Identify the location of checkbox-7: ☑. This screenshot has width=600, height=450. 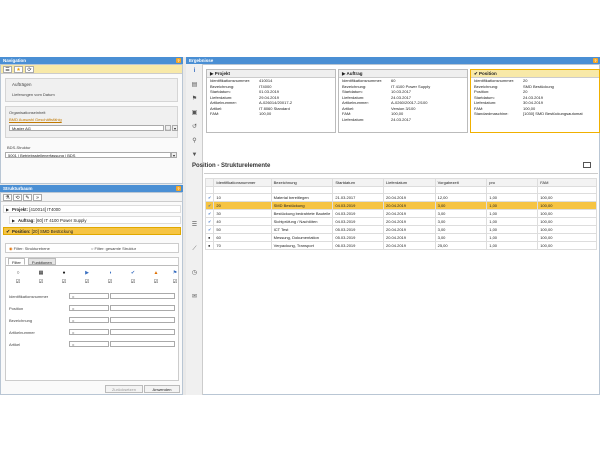
(156, 282).